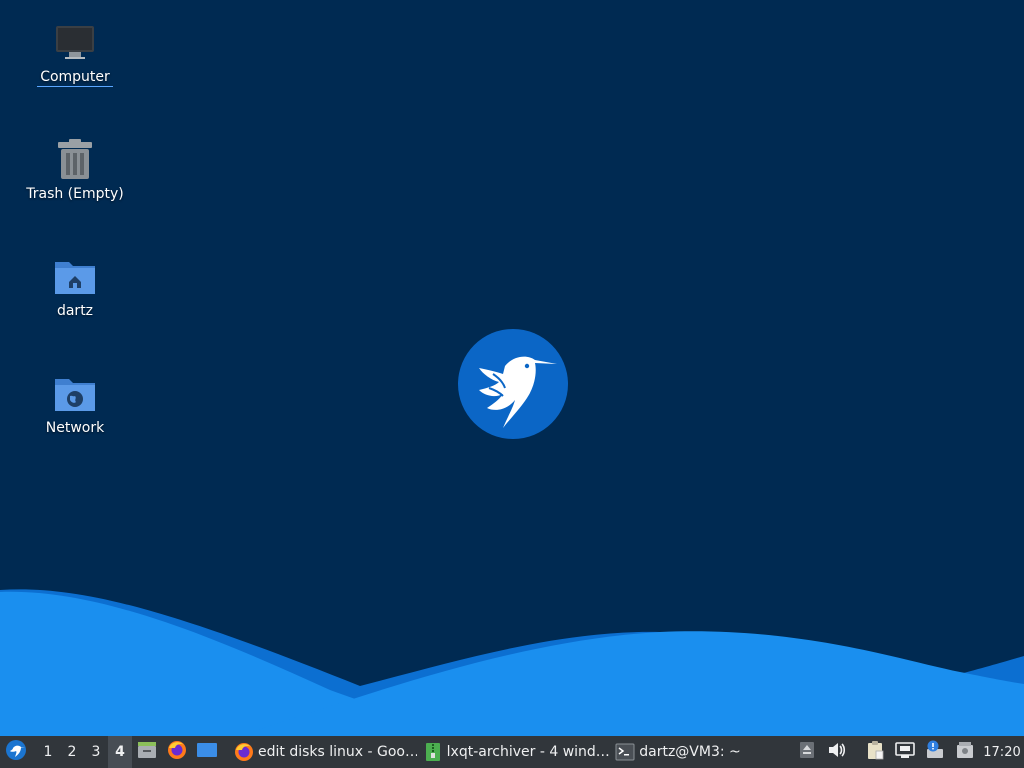  I want to click on desktop-icon-computer: Computer, so click(75, 52).